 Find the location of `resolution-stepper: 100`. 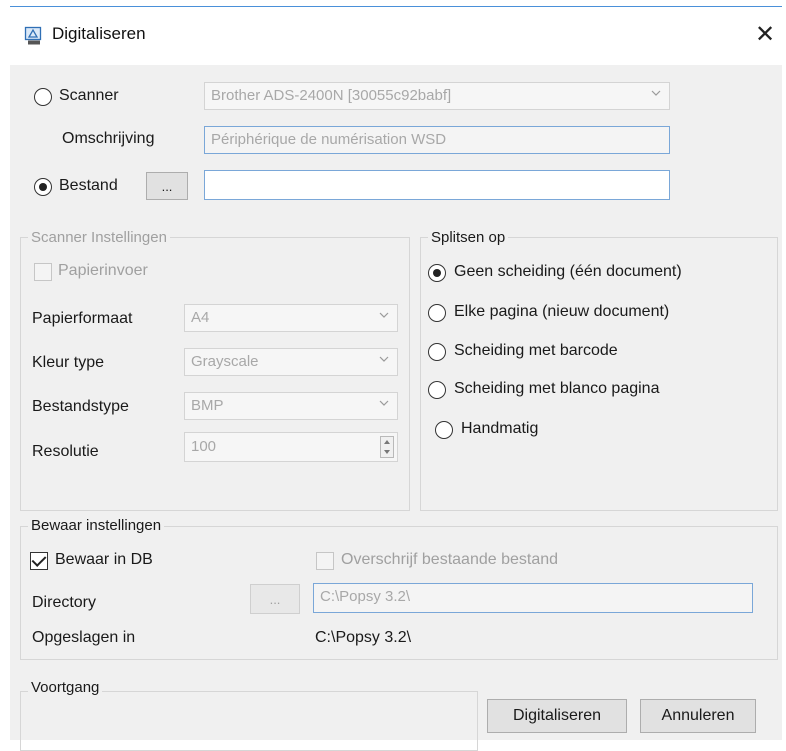

resolution-stepper: 100 is located at coordinates (291, 447).